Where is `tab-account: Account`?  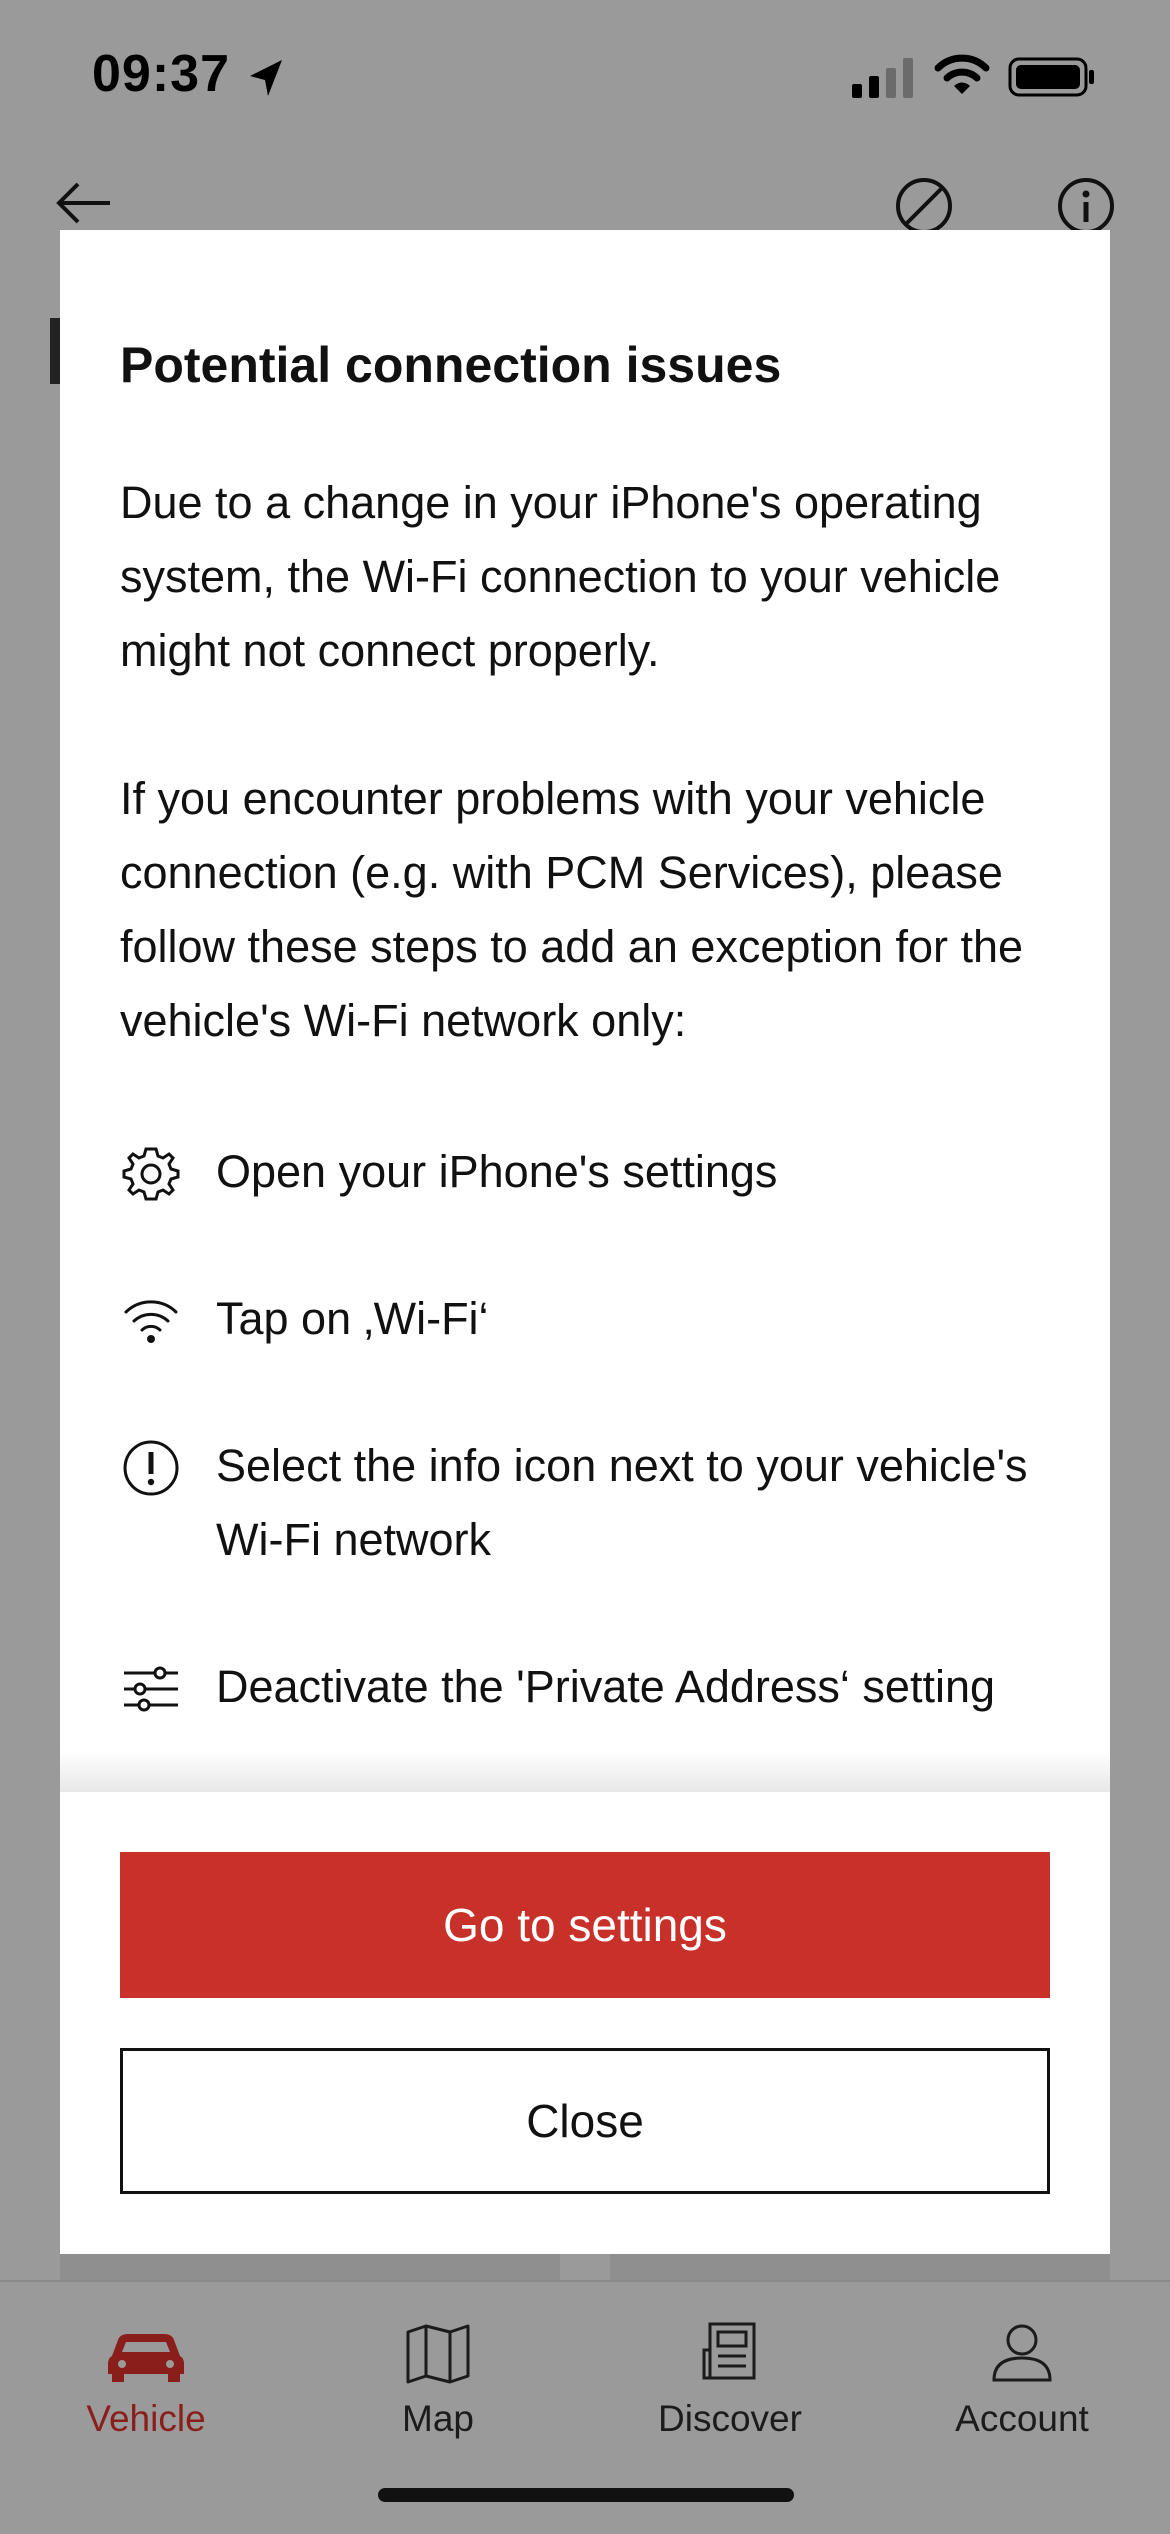
tab-account: Account is located at coordinates (1022, 2377).